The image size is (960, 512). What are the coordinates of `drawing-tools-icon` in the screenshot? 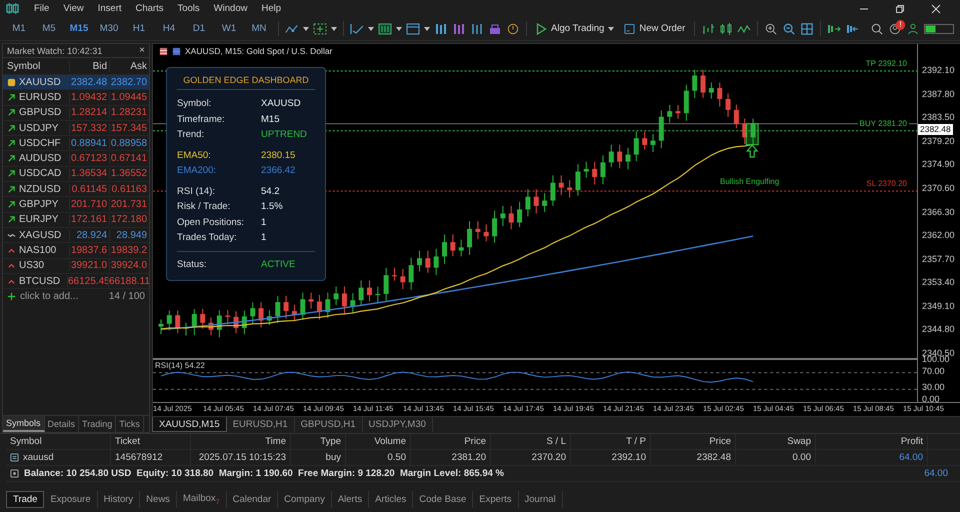 It's located at (292, 28).